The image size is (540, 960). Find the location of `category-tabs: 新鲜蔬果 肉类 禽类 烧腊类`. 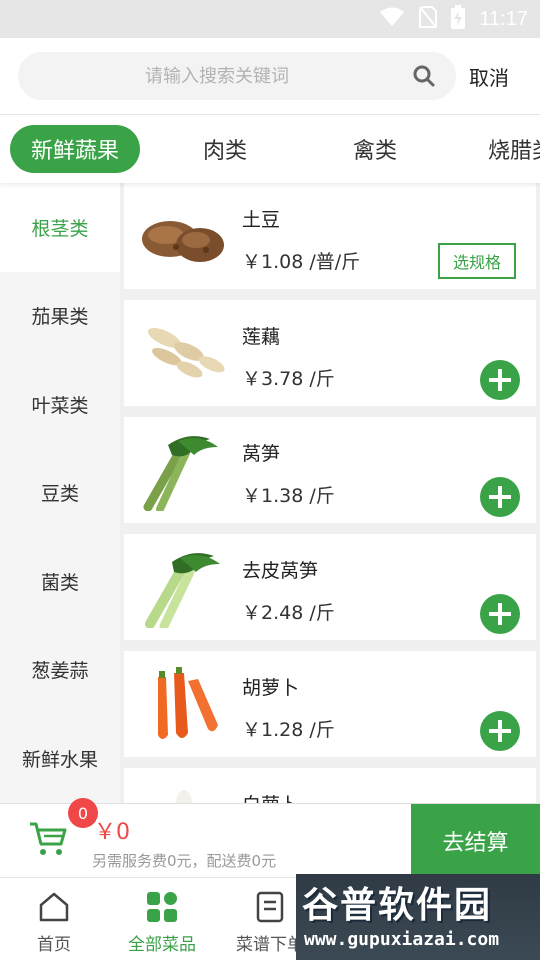

category-tabs: 新鲜蔬果 肉类 禽类 烧腊类 is located at coordinates (270, 149).